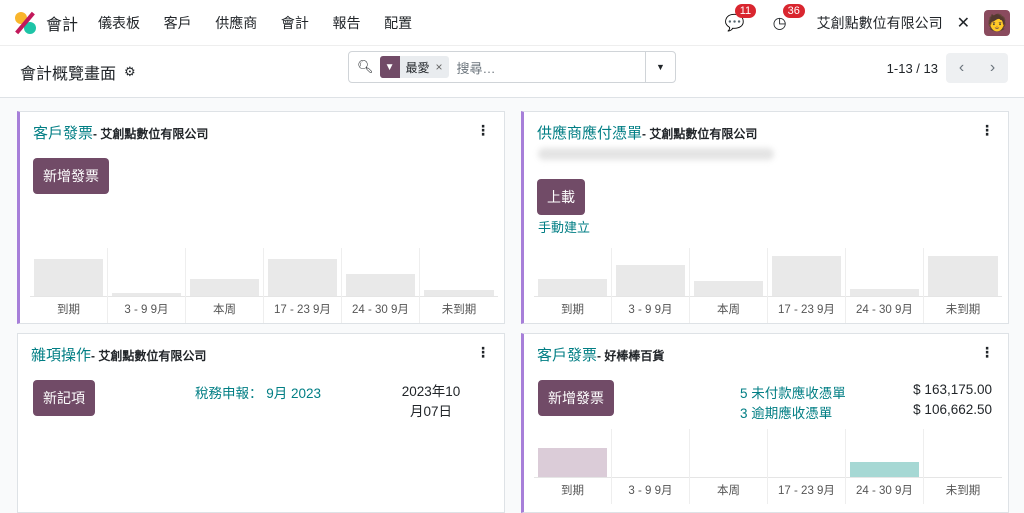  Describe the element at coordinates (347, 23) in the screenshot. I see `menu-reports: 報告` at that location.